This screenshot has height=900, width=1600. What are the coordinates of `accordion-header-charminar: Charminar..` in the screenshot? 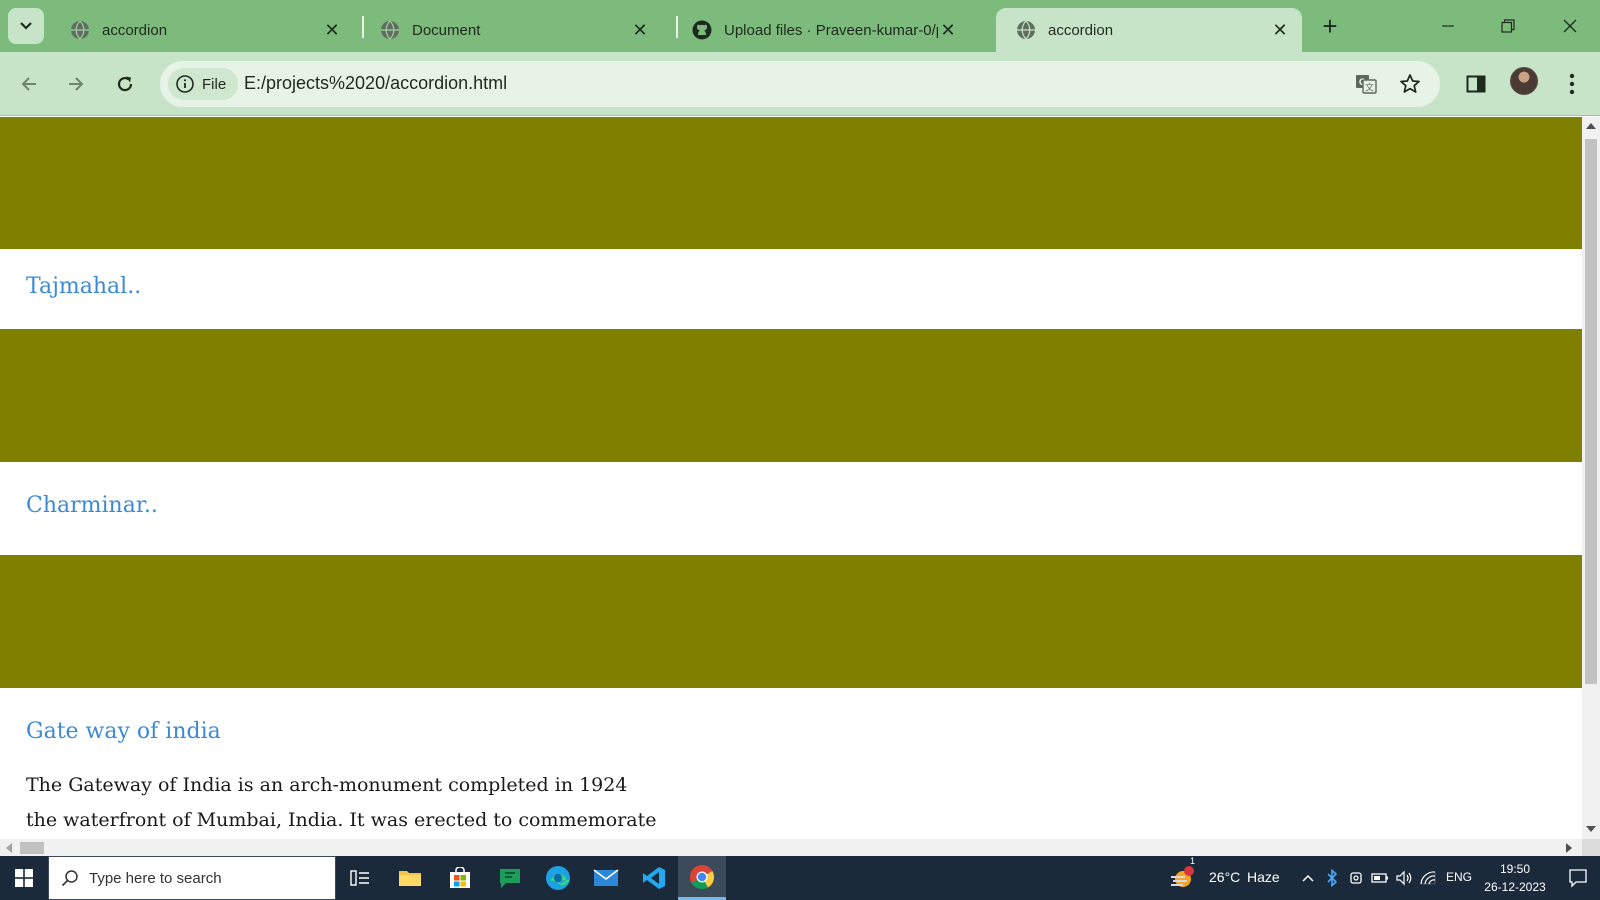 It's located at (92, 505).